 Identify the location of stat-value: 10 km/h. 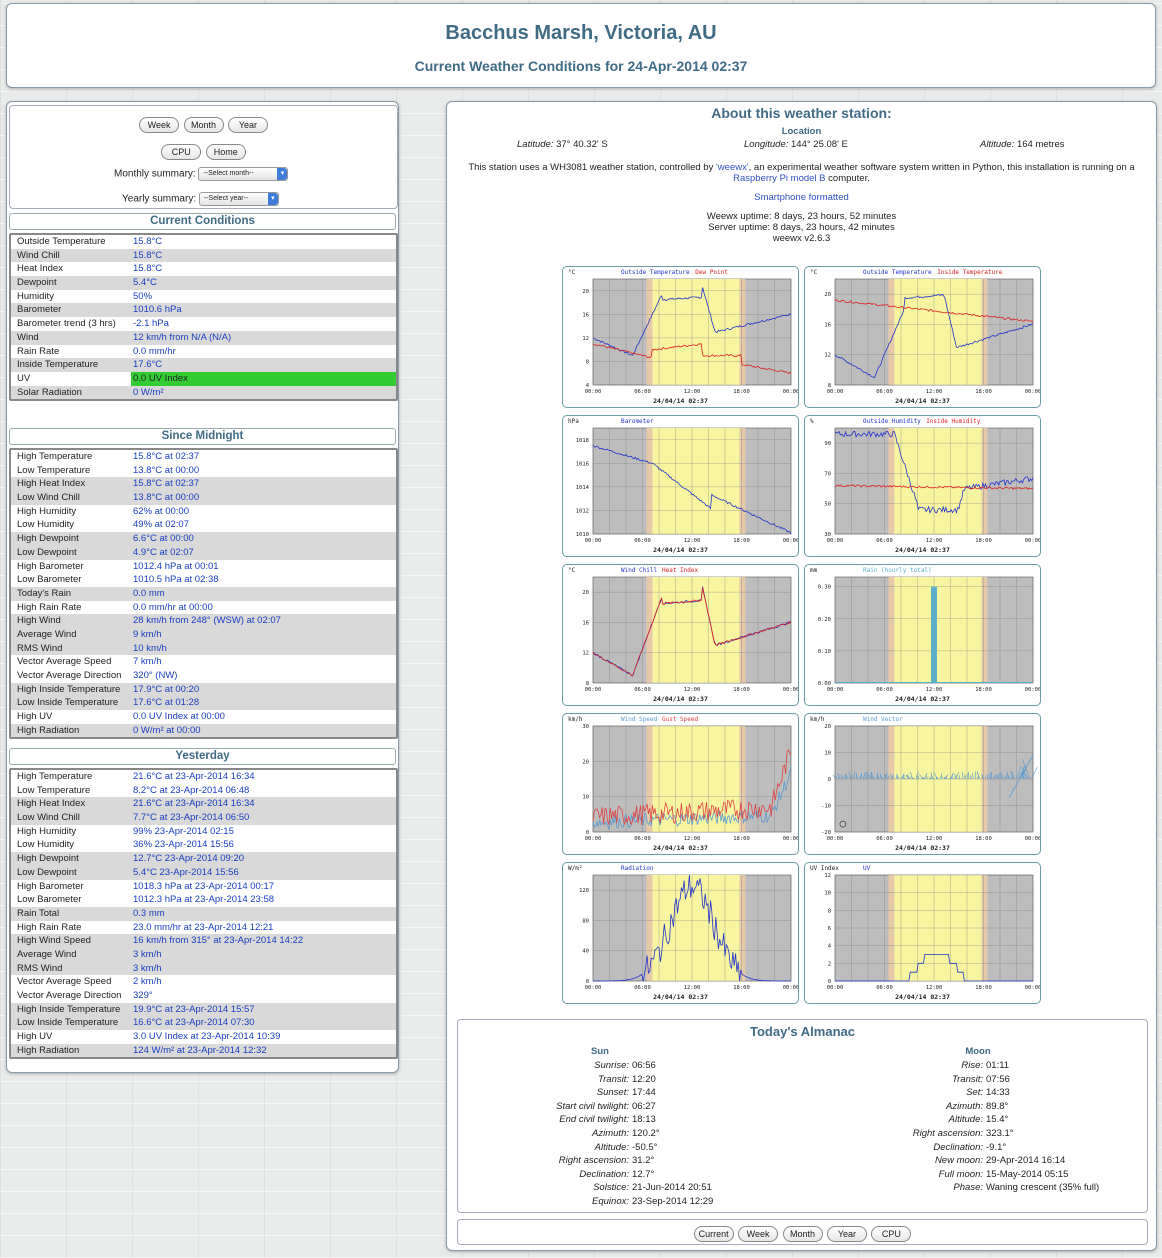
(150, 648).